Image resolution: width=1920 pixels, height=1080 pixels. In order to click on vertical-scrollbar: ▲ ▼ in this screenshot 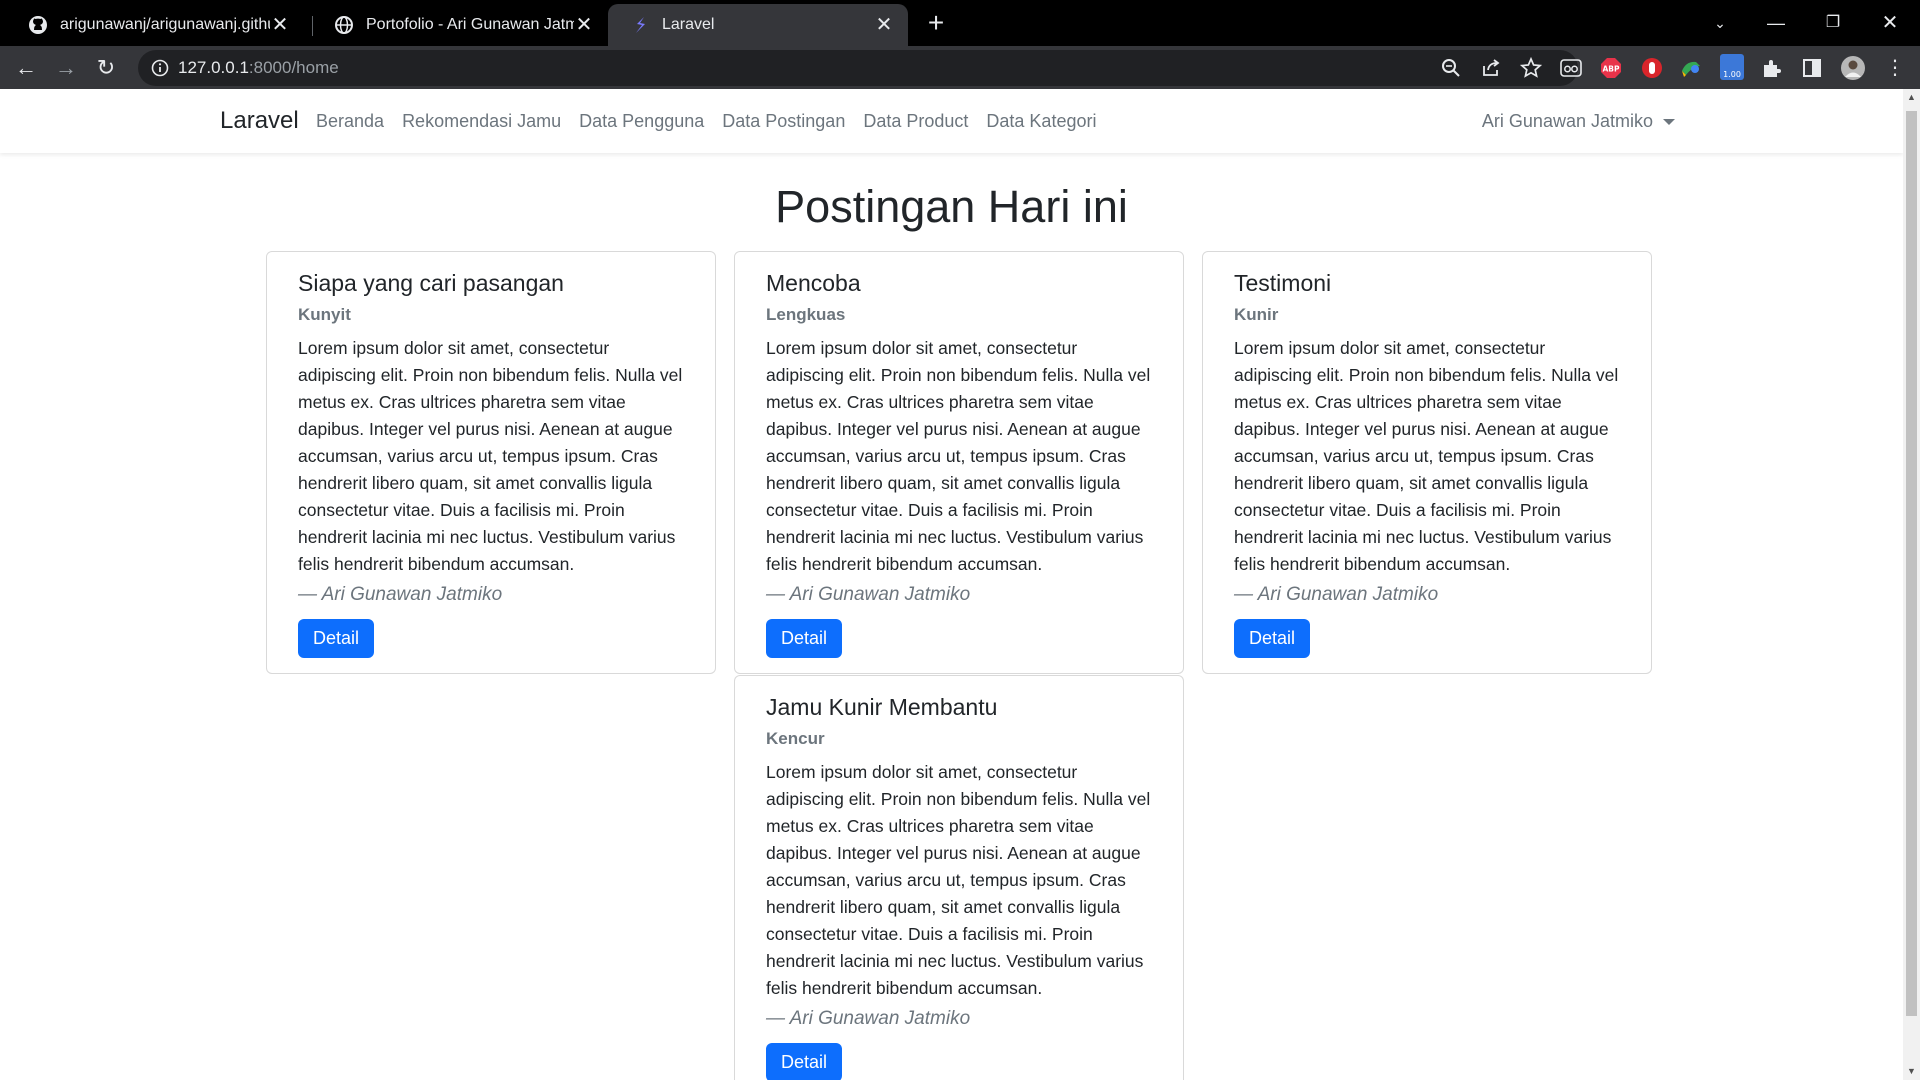, I will do `click(1911, 584)`.